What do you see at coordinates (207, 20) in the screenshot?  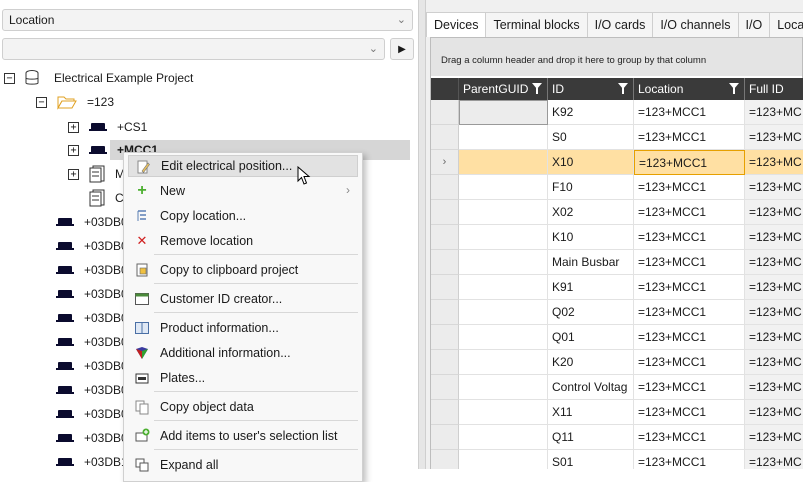 I see `location-combo: Location ⌄` at bounding box center [207, 20].